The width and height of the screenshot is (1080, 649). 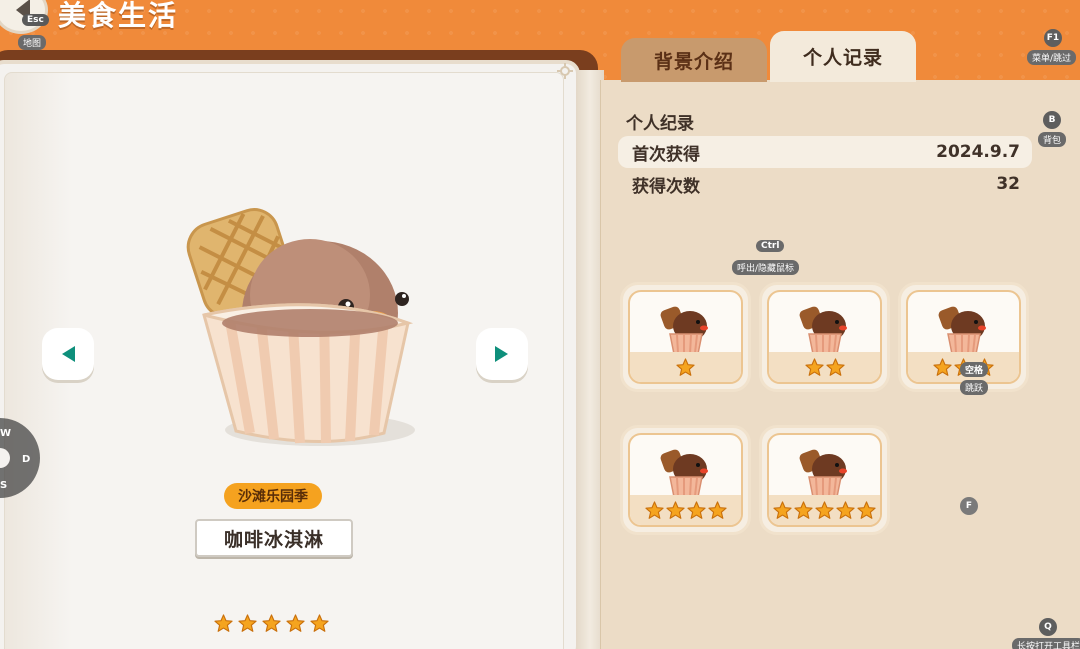 What do you see at coordinates (660, 124) in the screenshot?
I see `record-section-title: 个人纪录` at bounding box center [660, 124].